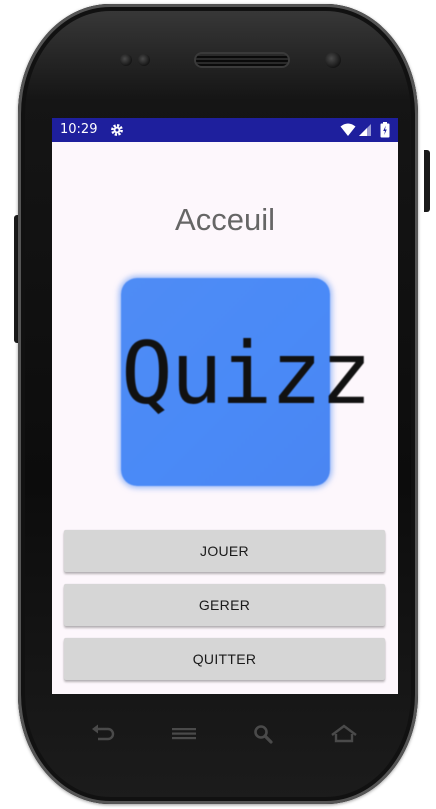  What do you see at coordinates (385, 130) in the screenshot?
I see `battery-icon` at bounding box center [385, 130].